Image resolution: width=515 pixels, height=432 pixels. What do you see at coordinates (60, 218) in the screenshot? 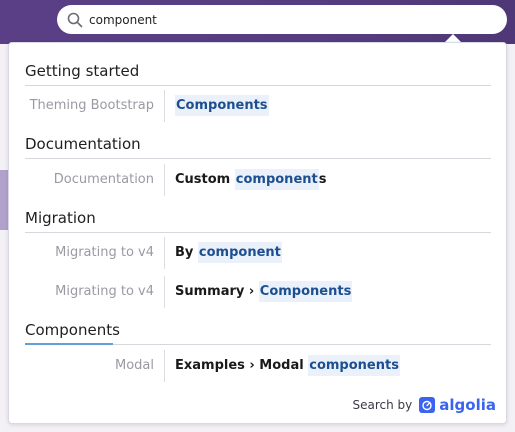
I see `category-migration: Migration` at bounding box center [60, 218].